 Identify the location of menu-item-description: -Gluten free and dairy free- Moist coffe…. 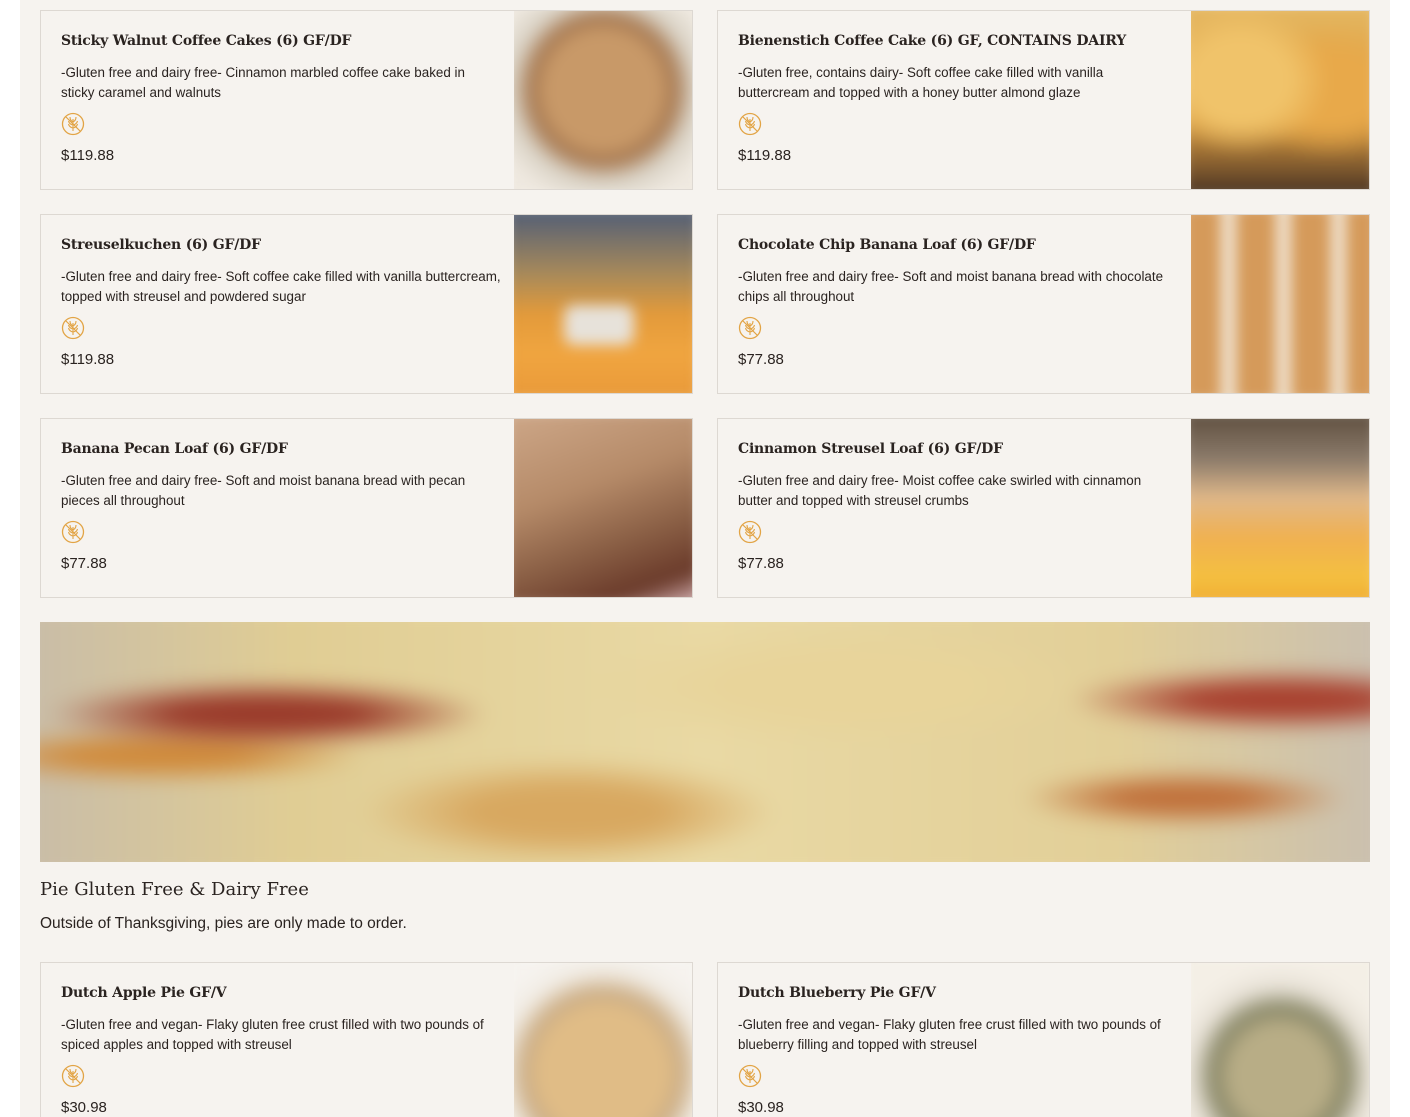
(940, 490).